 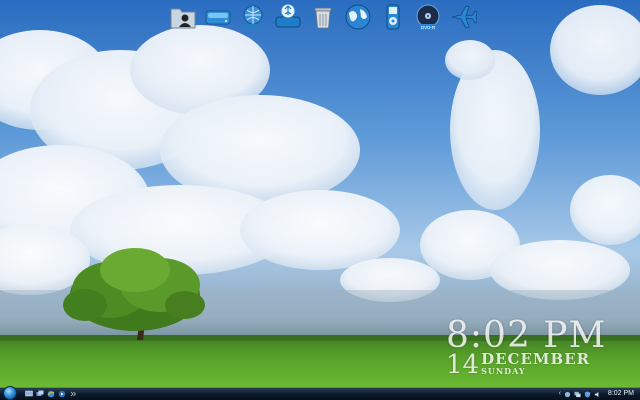 I want to click on internet-globe-icon, so click(x=357, y=17).